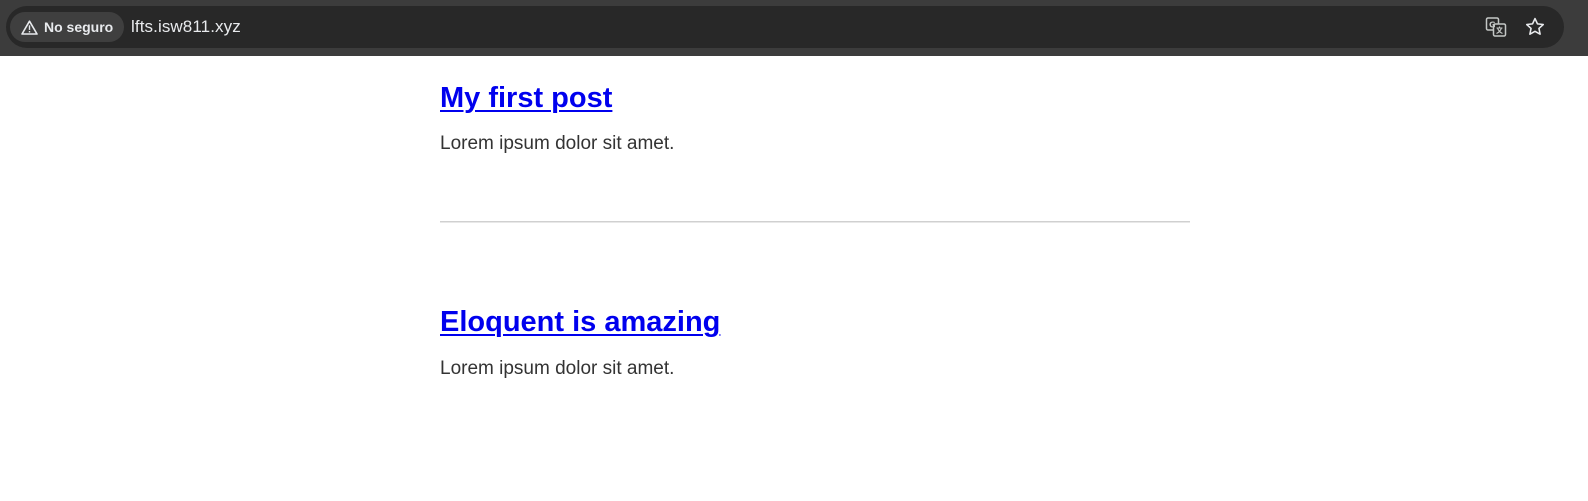  What do you see at coordinates (79, 27) in the screenshot?
I see `security-label: No seguro` at bounding box center [79, 27].